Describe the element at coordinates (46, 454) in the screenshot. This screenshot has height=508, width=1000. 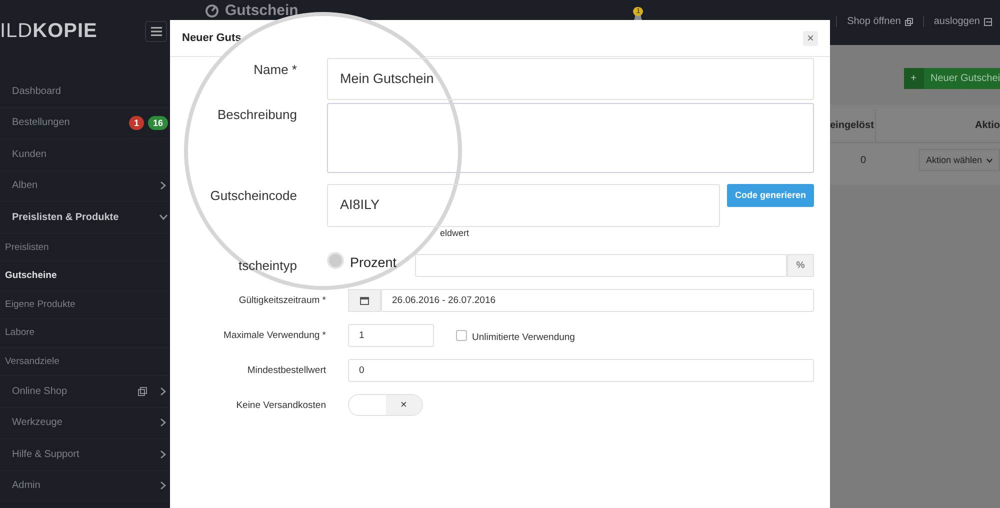
I see `sidebar-item-label: Hilfe & Support` at that location.